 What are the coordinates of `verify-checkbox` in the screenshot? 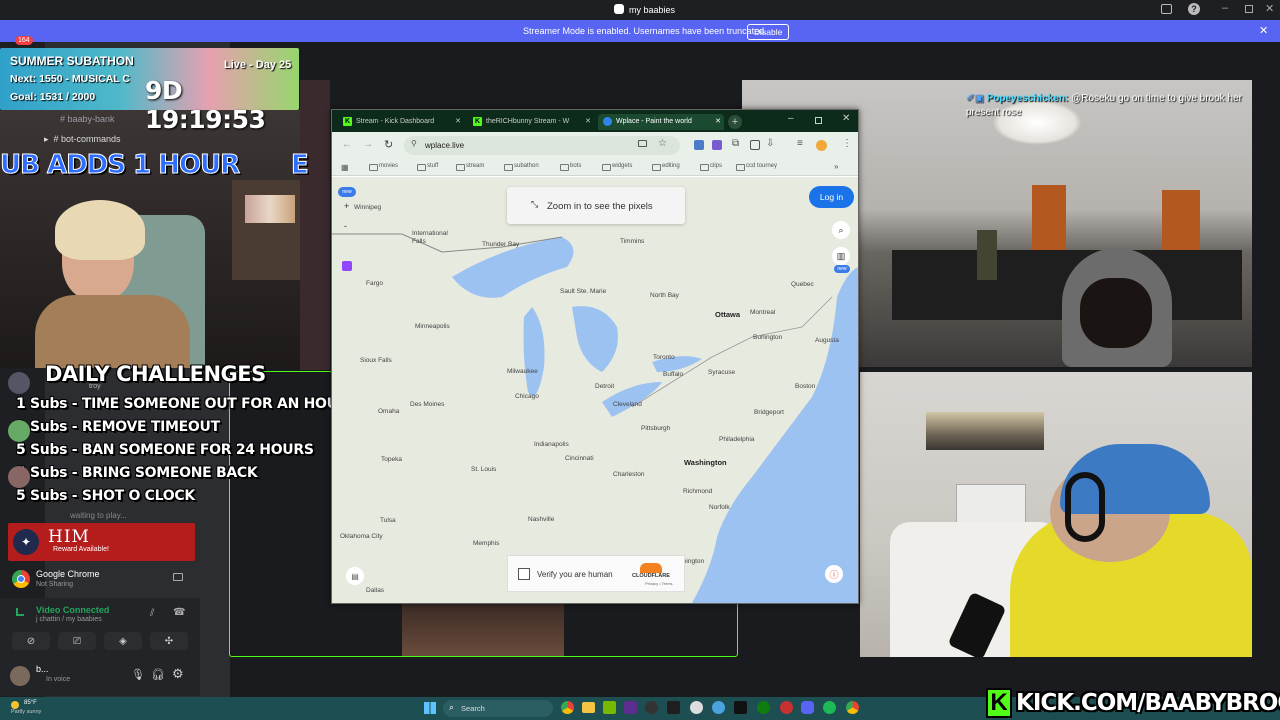 It's located at (524, 574).